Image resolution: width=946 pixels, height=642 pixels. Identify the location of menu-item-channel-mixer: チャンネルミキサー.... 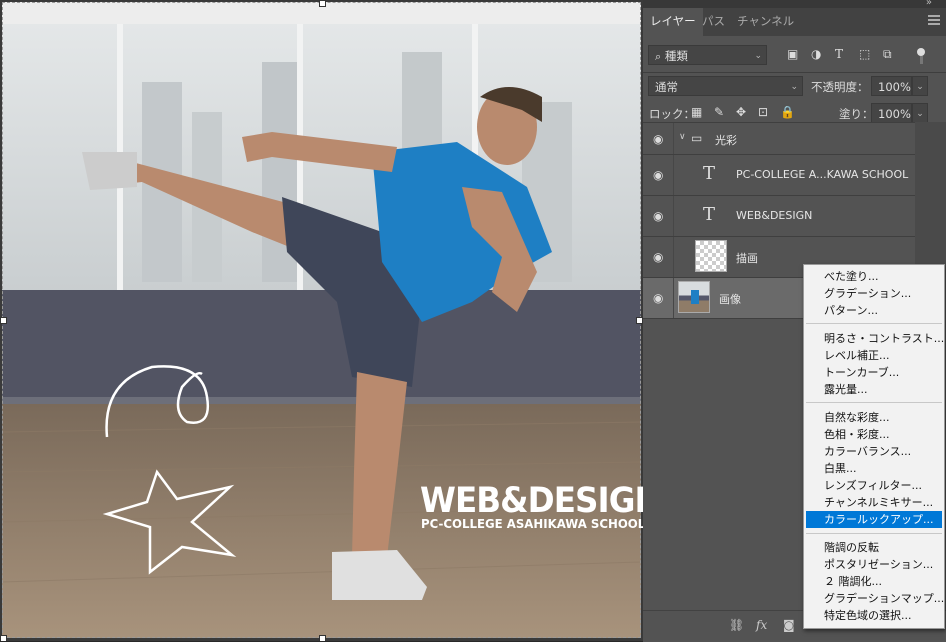
(874, 502).